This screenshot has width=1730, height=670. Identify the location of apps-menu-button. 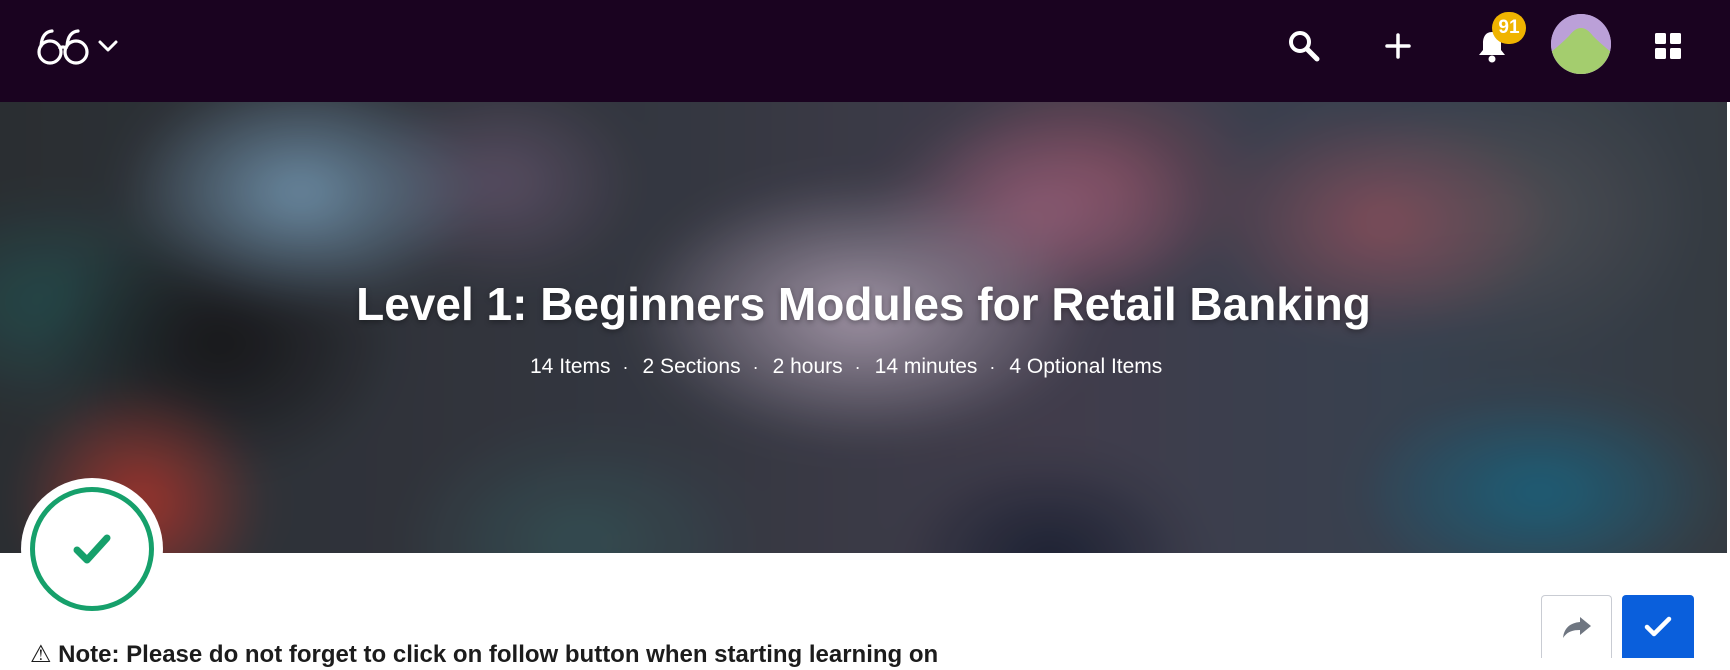
(1668, 46).